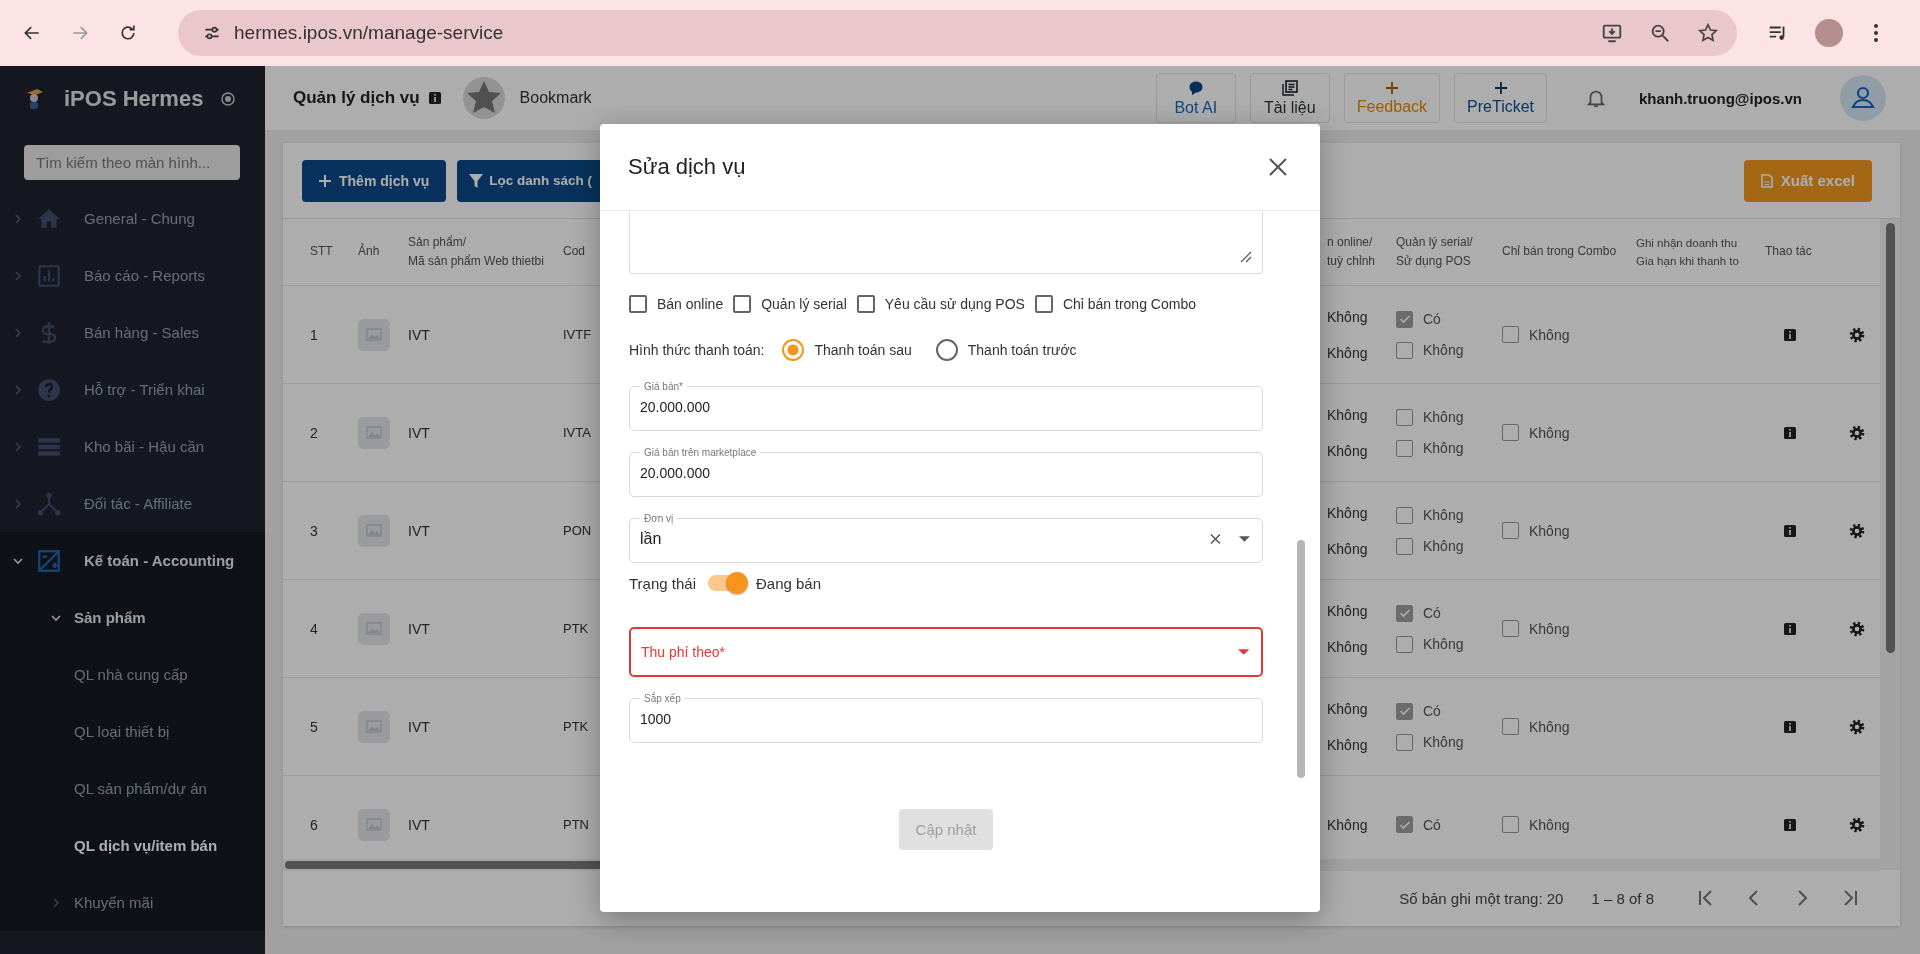 This screenshot has width=1920, height=954. I want to click on select-field: Thu phí theo*, so click(946, 652).